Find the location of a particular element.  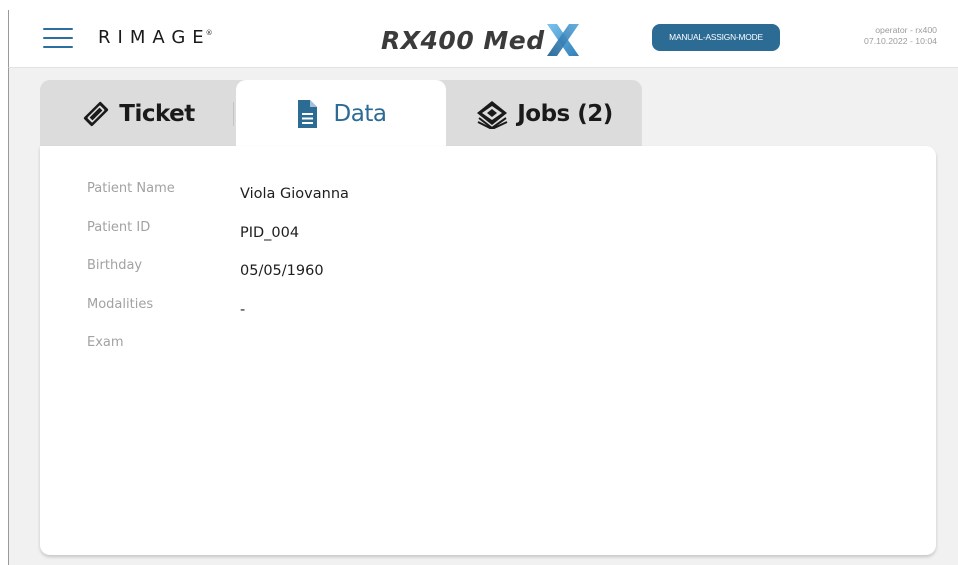

exam-label: Exam is located at coordinates (105, 342).